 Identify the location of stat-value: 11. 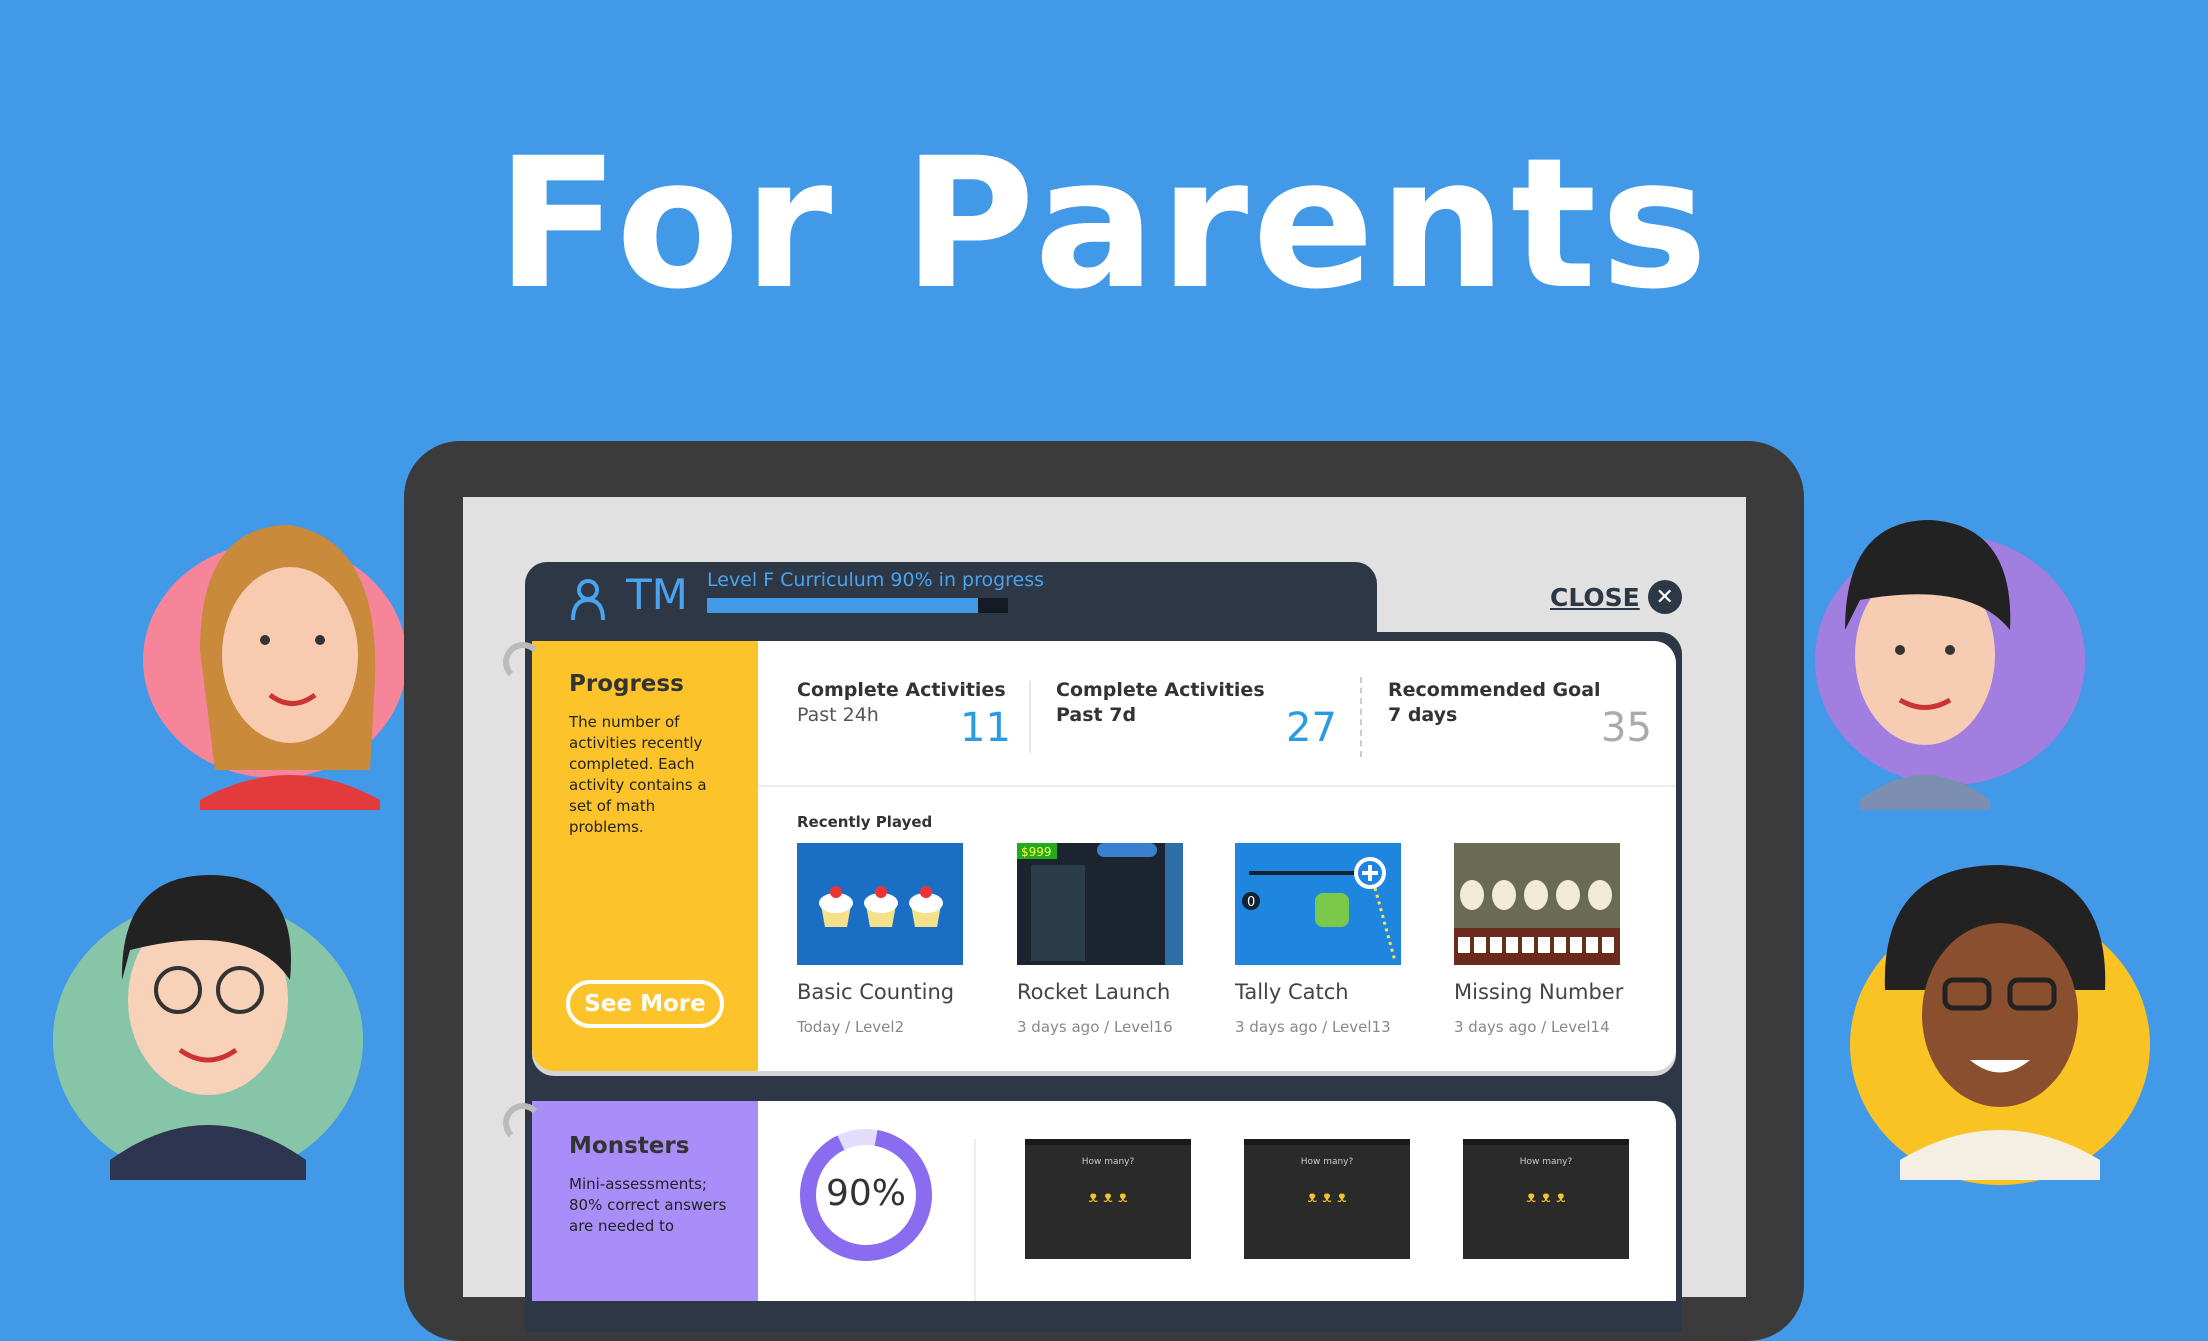
(985, 728).